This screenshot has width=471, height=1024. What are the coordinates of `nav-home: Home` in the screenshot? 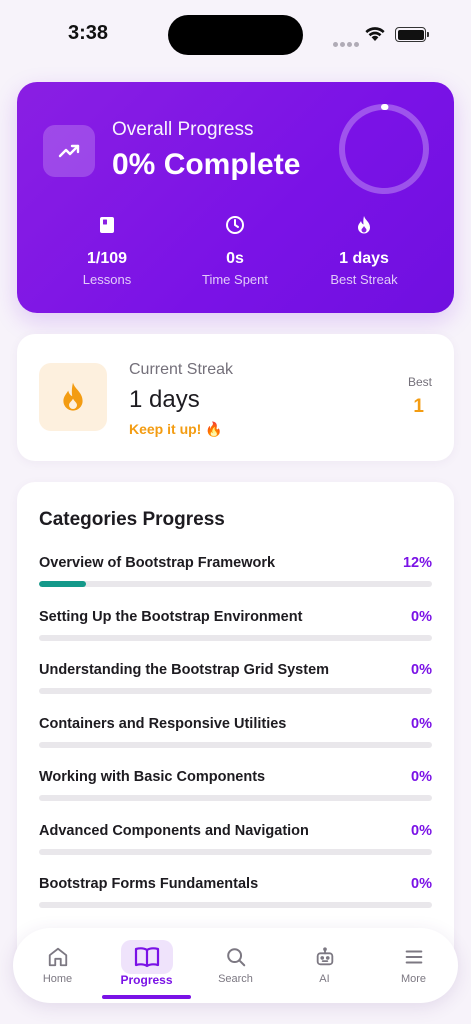 It's located at (57, 965).